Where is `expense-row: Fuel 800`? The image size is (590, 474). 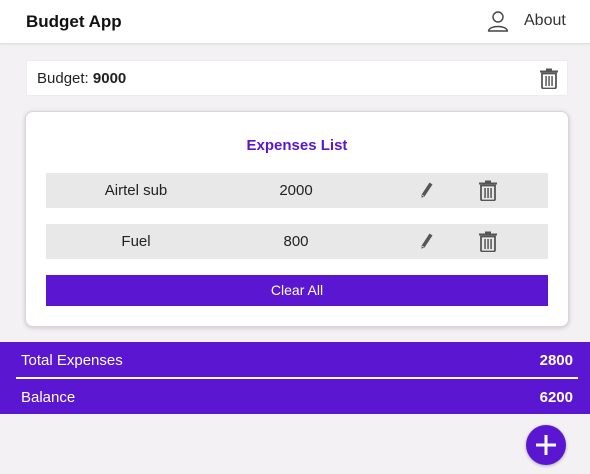 expense-row: Fuel 800 is located at coordinates (297, 241).